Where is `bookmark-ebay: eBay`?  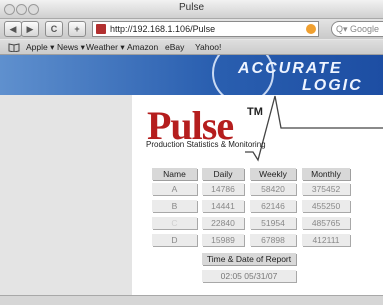
bookmark-ebay: eBay is located at coordinates (174, 47).